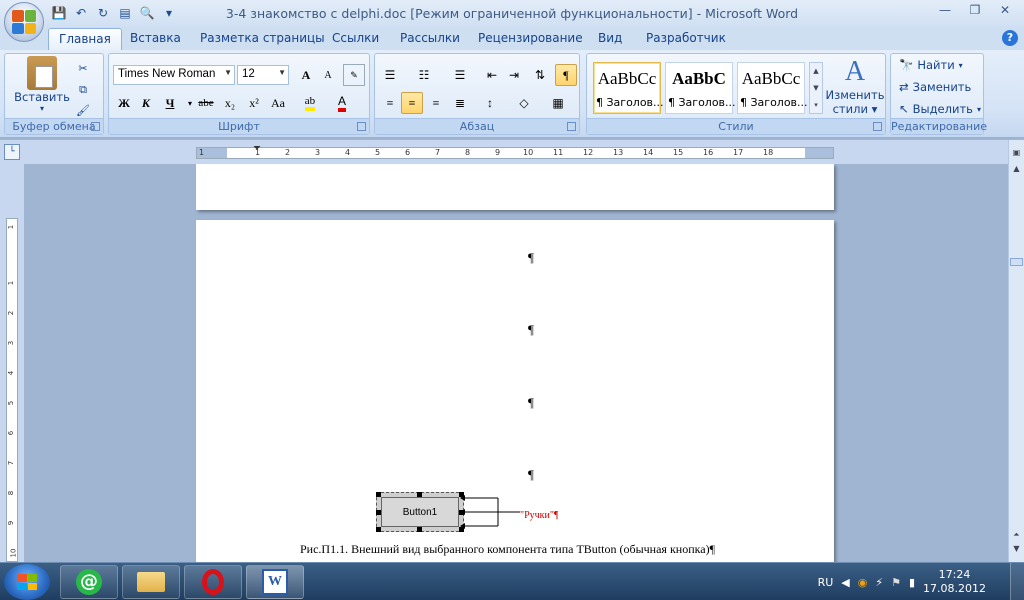 The height and width of the screenshot is (600, 1024). I want to click on underline-button: Ч, so click(170, 103).